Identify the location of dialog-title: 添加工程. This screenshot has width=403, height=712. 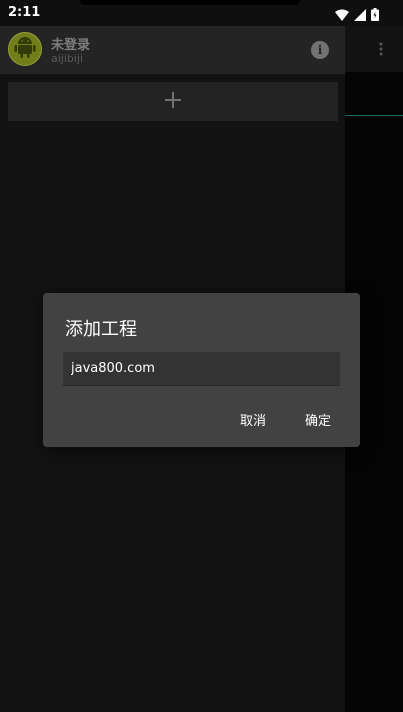
(101, 329).